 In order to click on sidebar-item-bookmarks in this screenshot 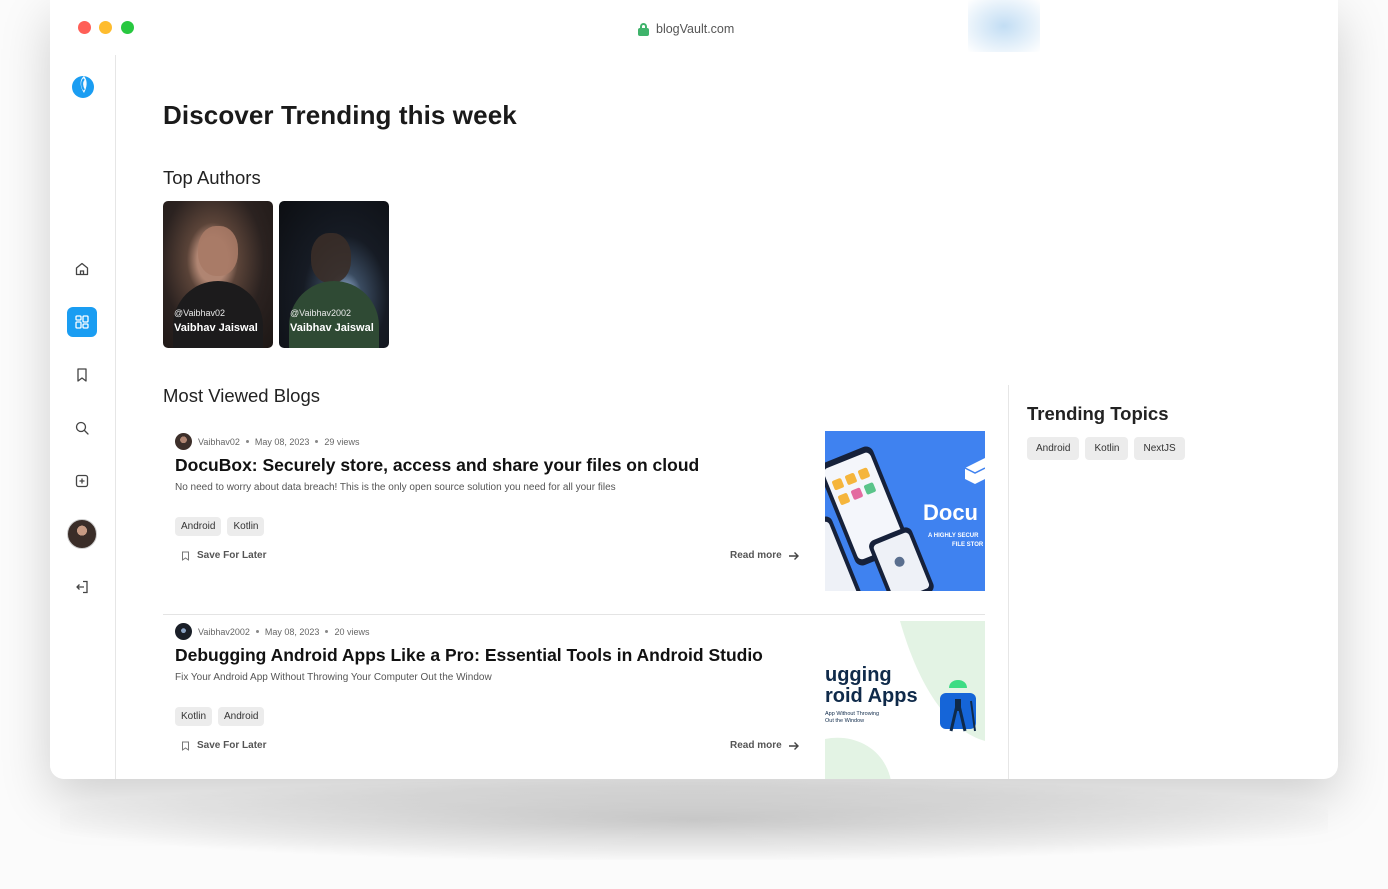, I will do `click(82, 375)`.